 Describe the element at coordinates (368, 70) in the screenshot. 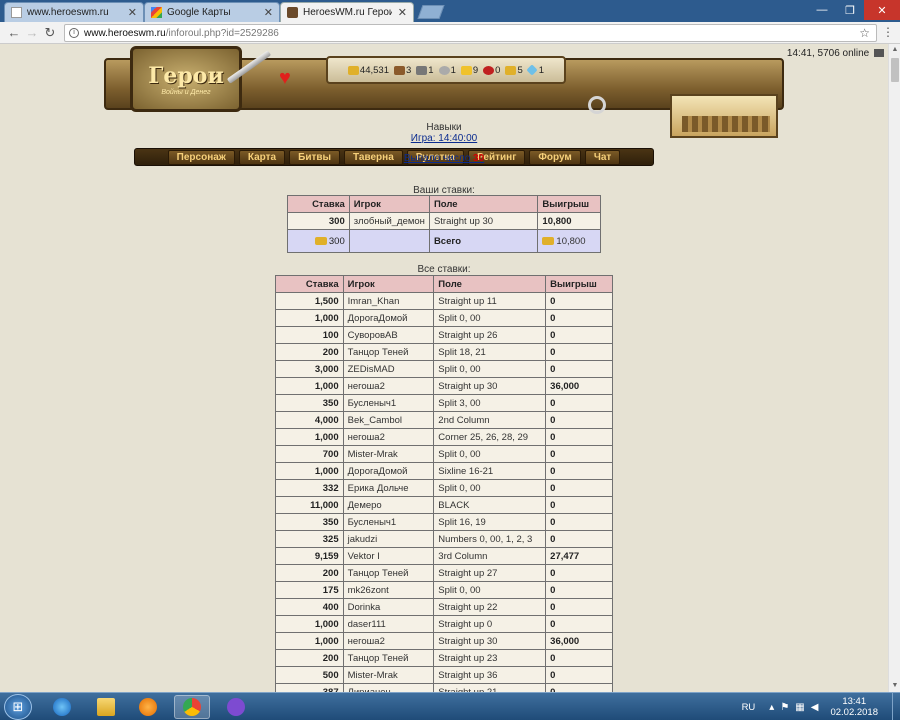

I see `resource-gold: 44,531` at that location.